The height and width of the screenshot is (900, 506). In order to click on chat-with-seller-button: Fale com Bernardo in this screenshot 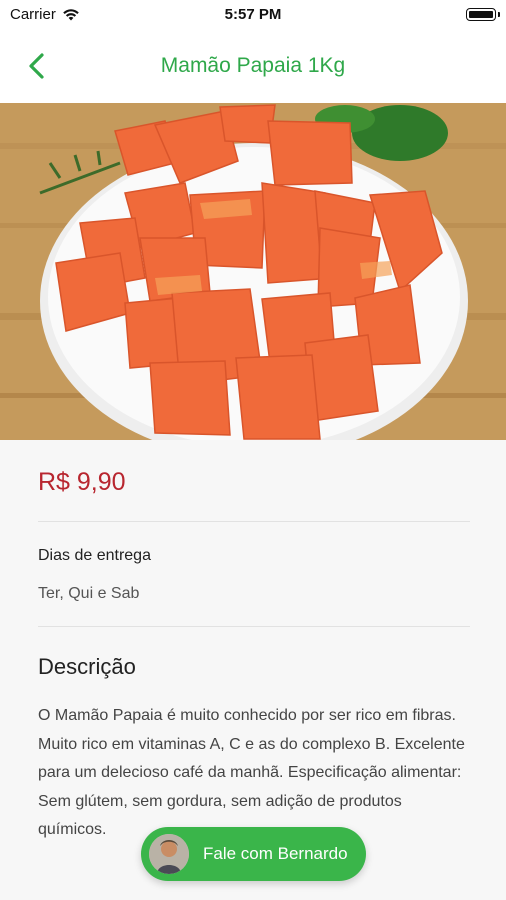, I will do `click(253, 854)`.